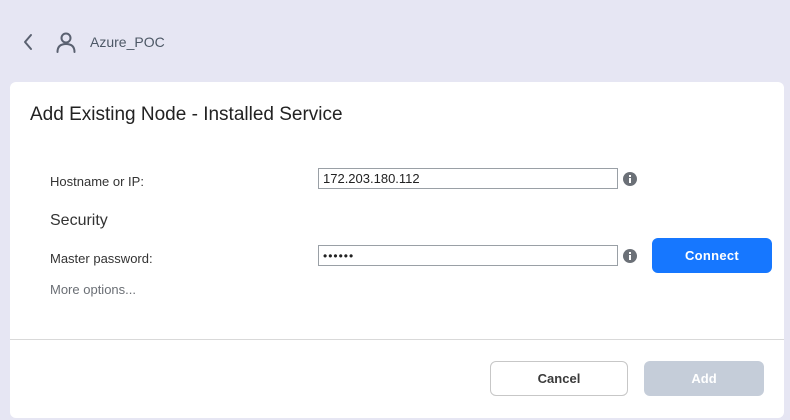  I want to click on connect-button: Connect, so click(712, 255).